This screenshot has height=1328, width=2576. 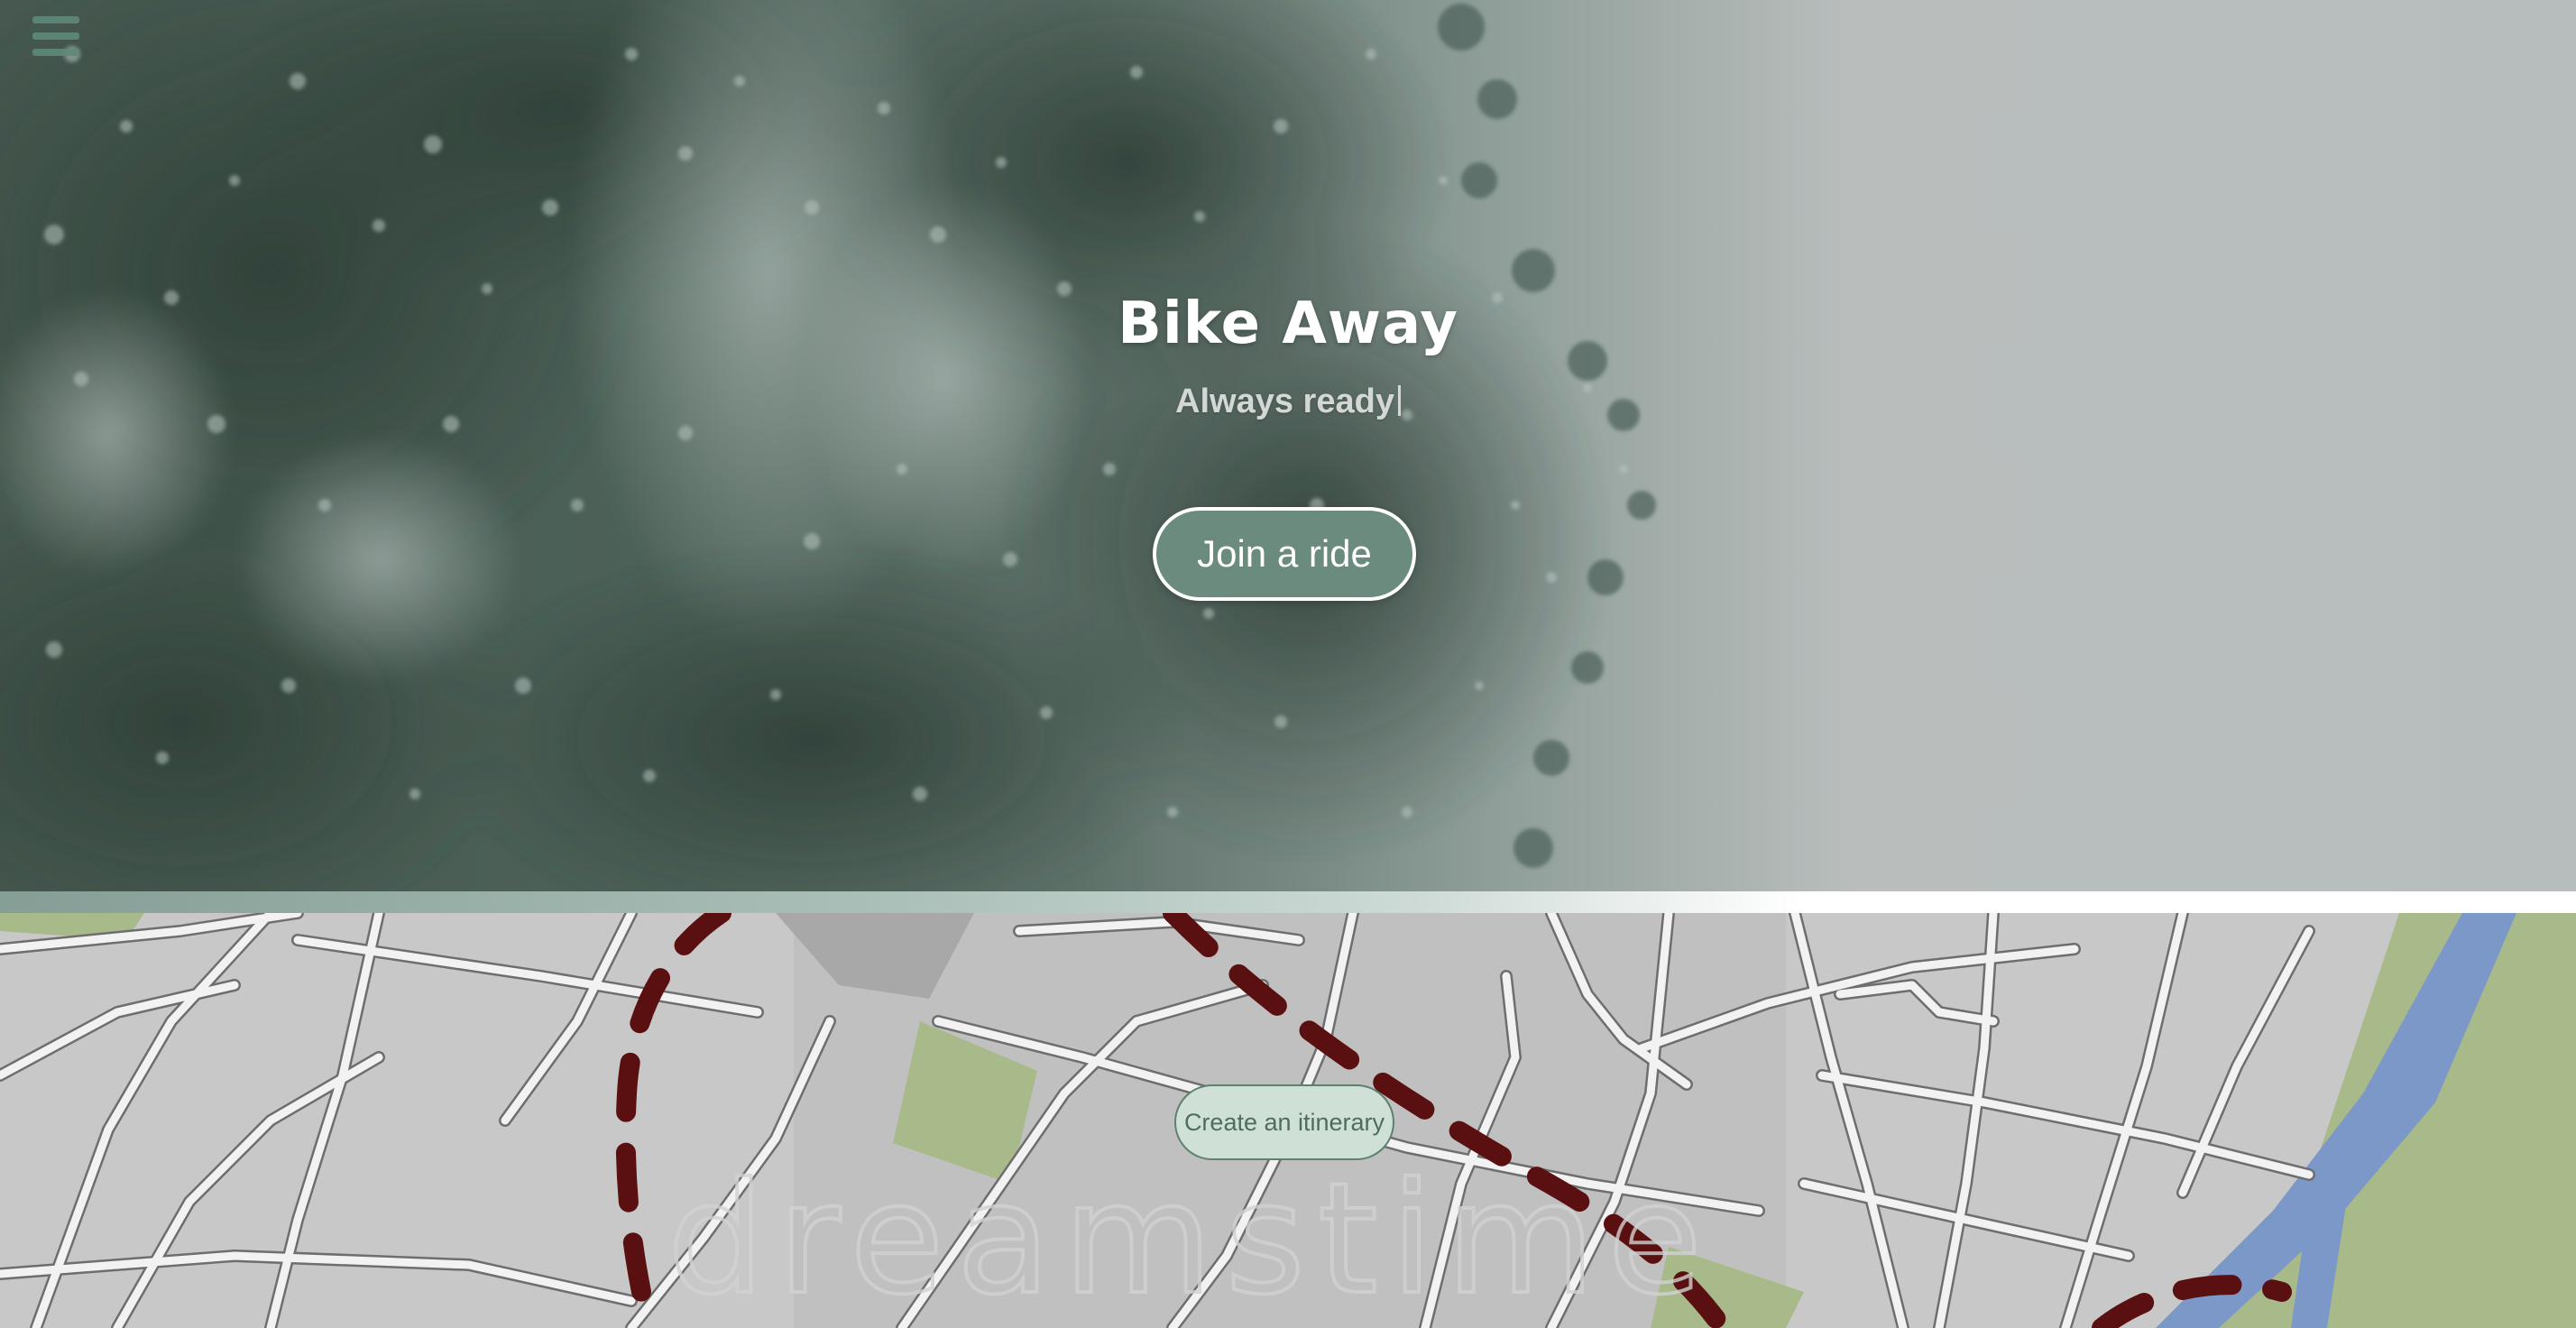 What do you see at coordinates (1191, 1239) in the screenshot?
I see `svg-text: dreamstime` at bounding box center [1191, 1239].